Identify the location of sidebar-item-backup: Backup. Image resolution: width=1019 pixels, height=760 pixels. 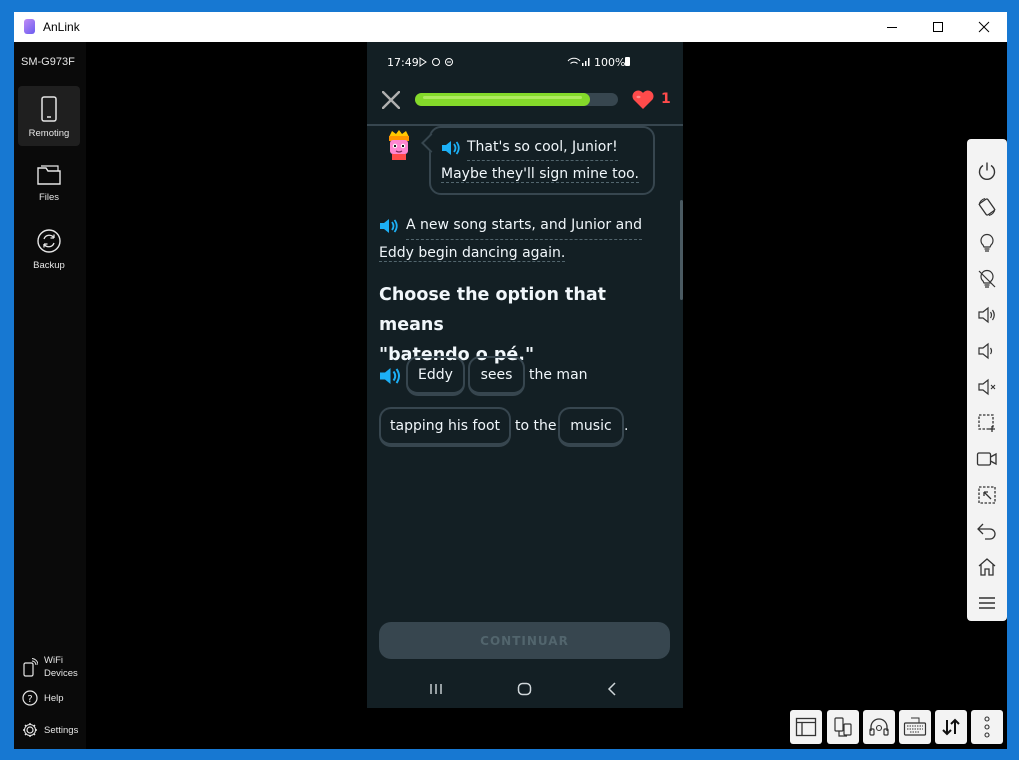
(49, 248).